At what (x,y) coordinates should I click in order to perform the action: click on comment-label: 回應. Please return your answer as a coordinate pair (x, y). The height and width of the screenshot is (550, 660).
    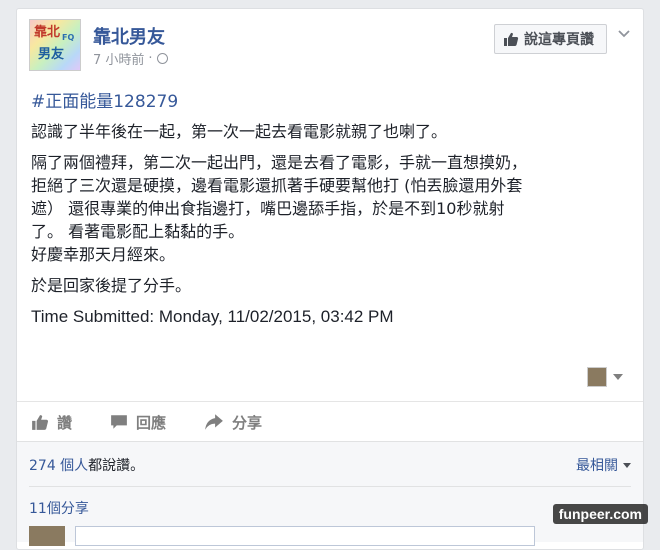
    Looking at the image, I should click on (151, 422).